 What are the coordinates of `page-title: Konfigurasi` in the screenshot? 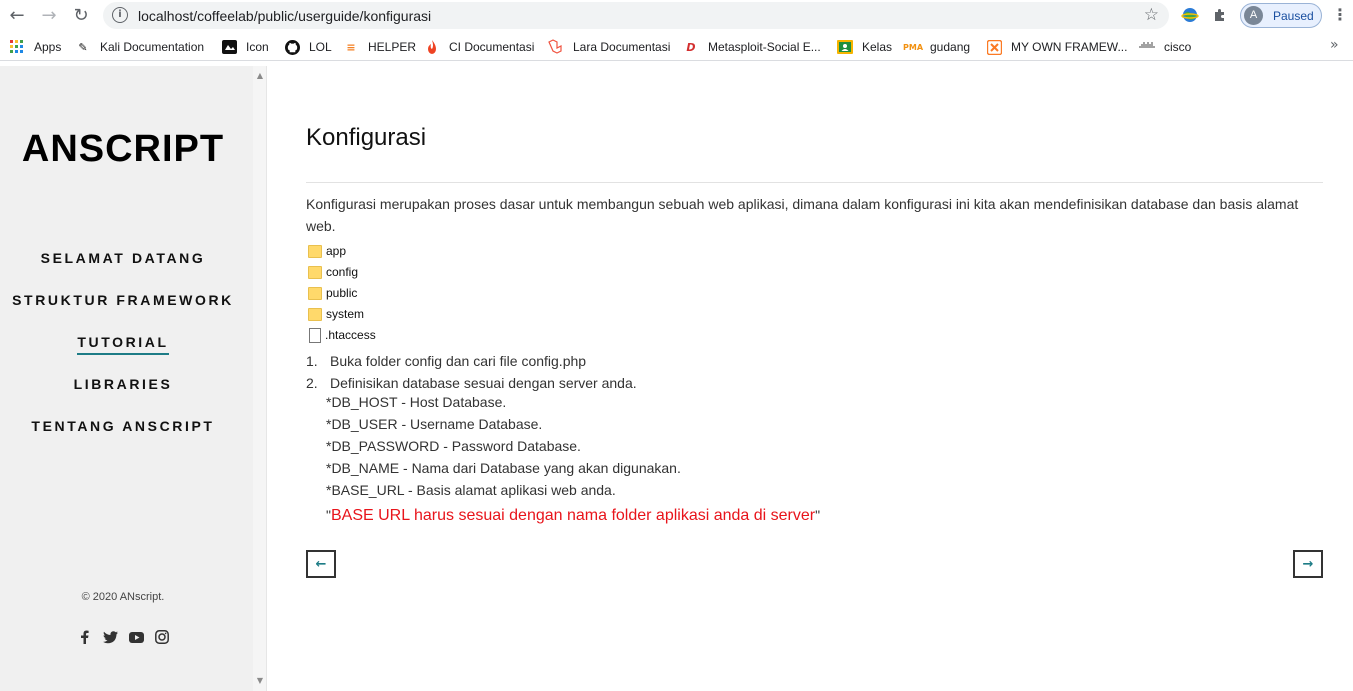 It's located at (366, 137).